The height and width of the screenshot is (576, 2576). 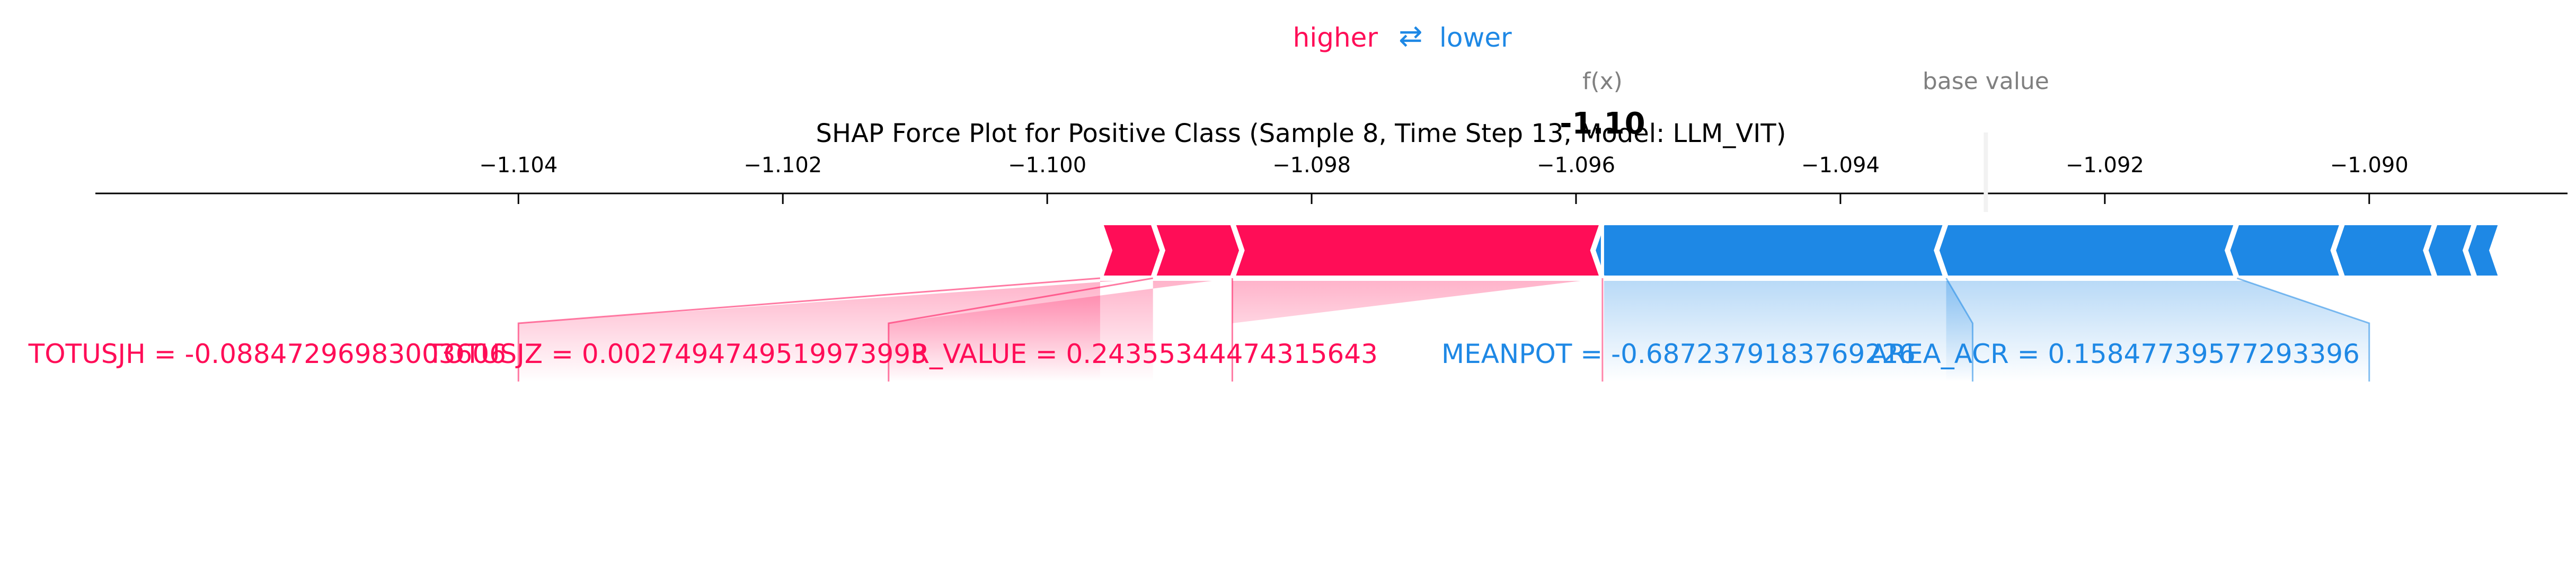 I want to click on x-tick-label: −1.098, so click(x=1311, y=165).